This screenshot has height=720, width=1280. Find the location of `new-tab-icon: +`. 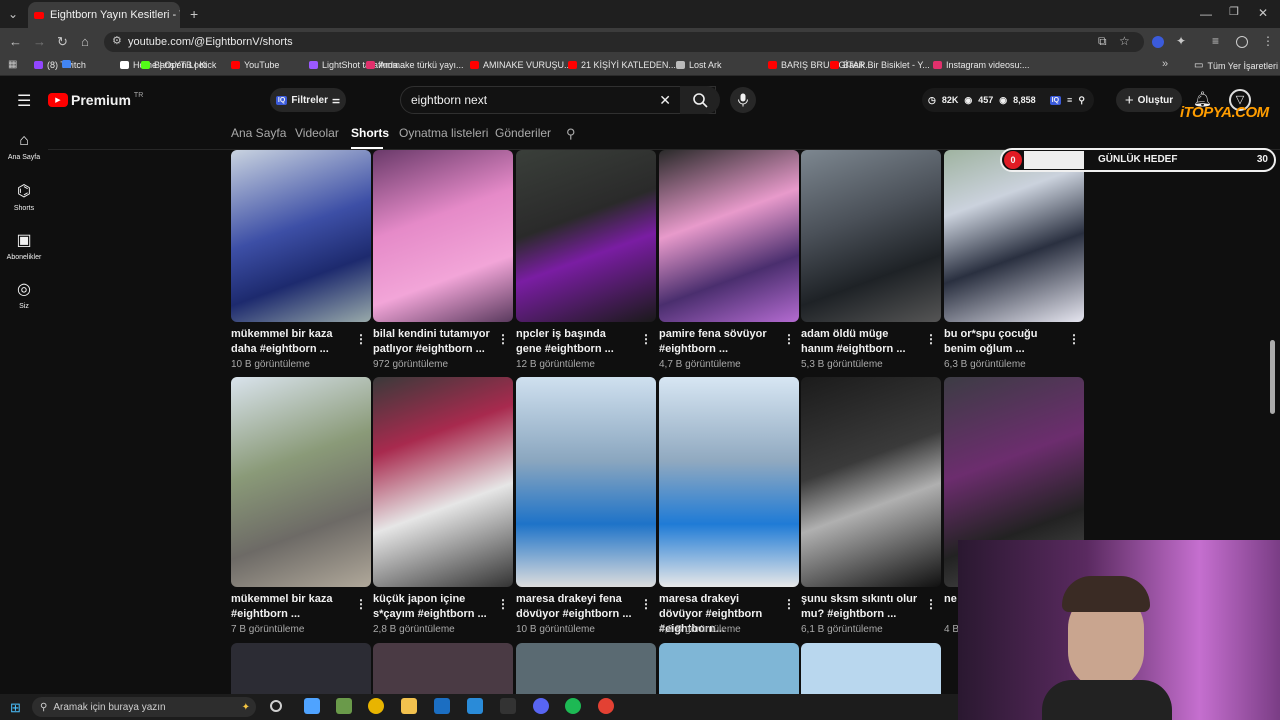

new-tab-icon: + is located at coordinates (194, 14).